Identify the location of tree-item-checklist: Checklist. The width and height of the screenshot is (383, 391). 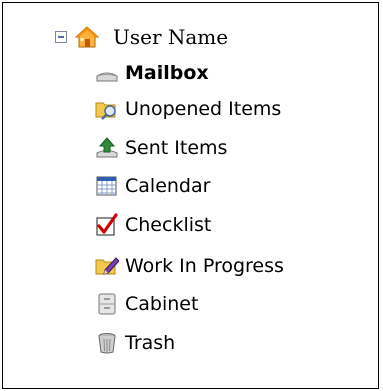
(153, 225).